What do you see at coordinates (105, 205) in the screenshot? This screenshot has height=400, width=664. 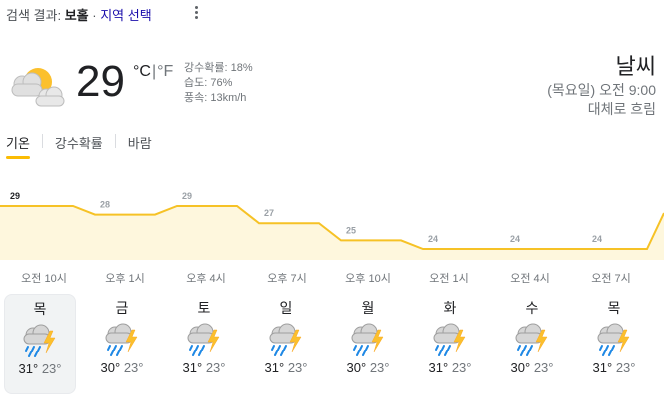 I see `chart-data-label: 28` at bounding box center [105, 205].